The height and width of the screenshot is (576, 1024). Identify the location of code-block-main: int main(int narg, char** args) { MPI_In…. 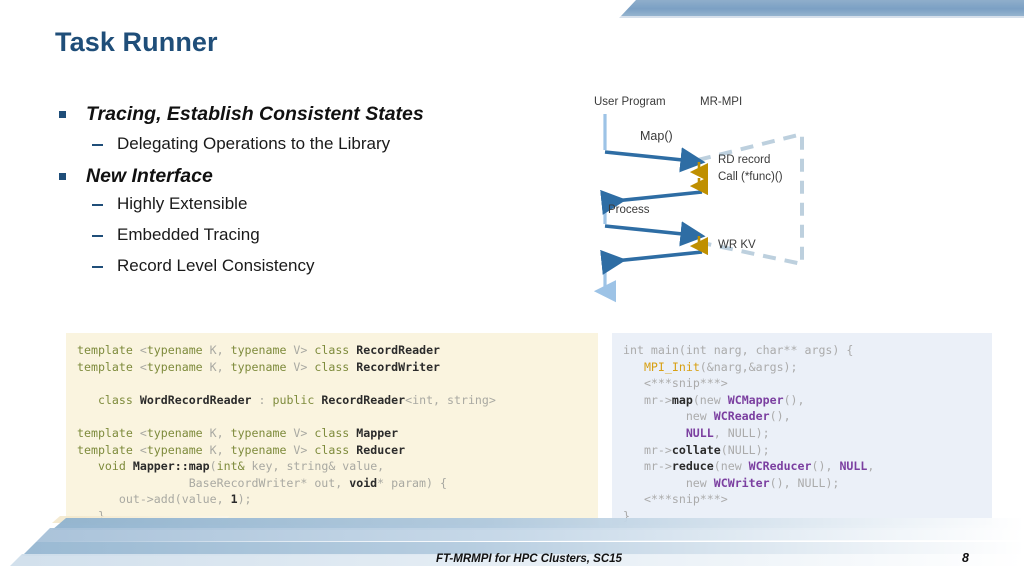
(802, 429).